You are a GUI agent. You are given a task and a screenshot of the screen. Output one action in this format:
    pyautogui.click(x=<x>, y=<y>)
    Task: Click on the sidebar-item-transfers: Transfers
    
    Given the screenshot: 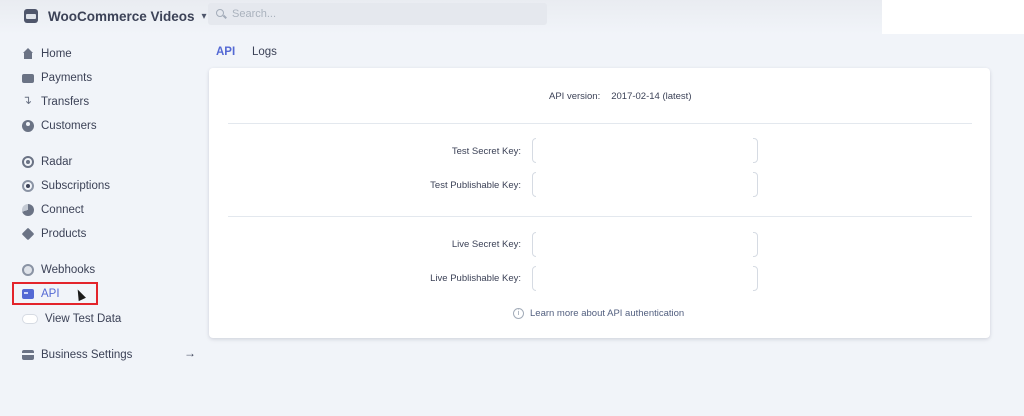 What is the action you would take?
    pyautogui.click(x=55, y=102)
    